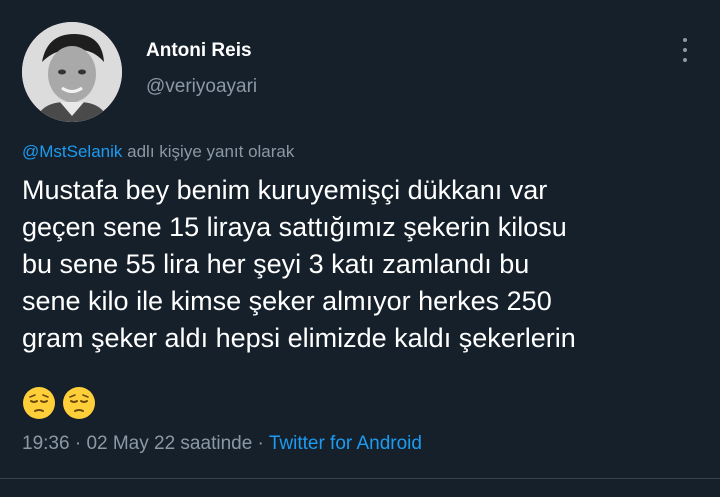  I want to click on tweet-source-link: Twitter for Android, so click(345, 443).